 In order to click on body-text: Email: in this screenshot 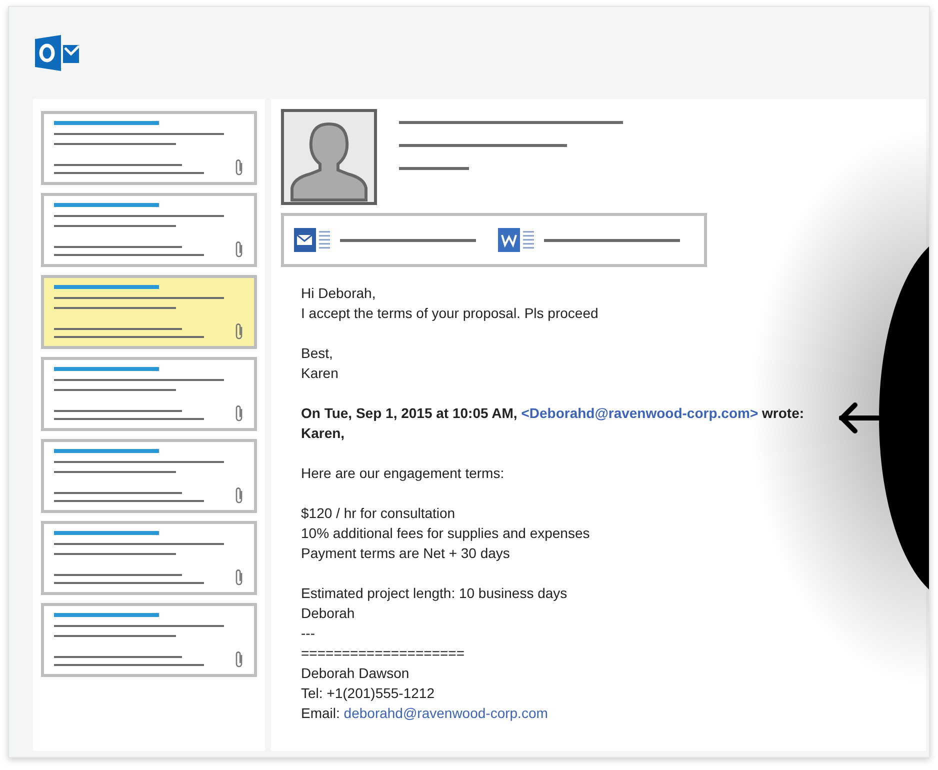, I will do `click(320, 713)`.